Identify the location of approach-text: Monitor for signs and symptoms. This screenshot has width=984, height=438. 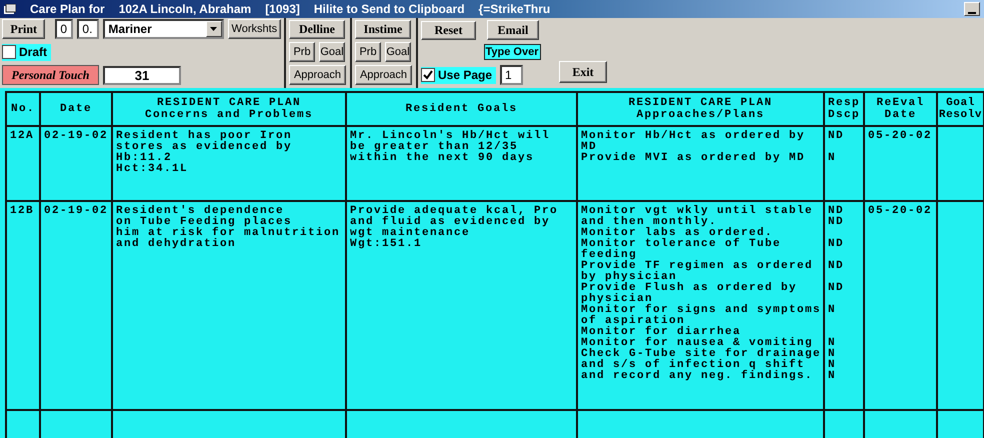
(701, 310).